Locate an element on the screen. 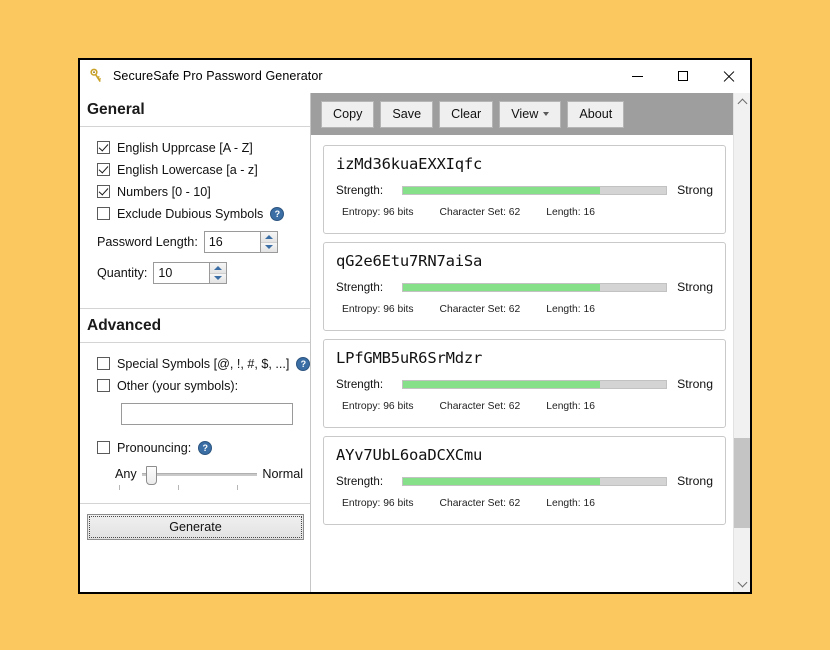  vertical-scrollbar is located at coordinates (741, 342).